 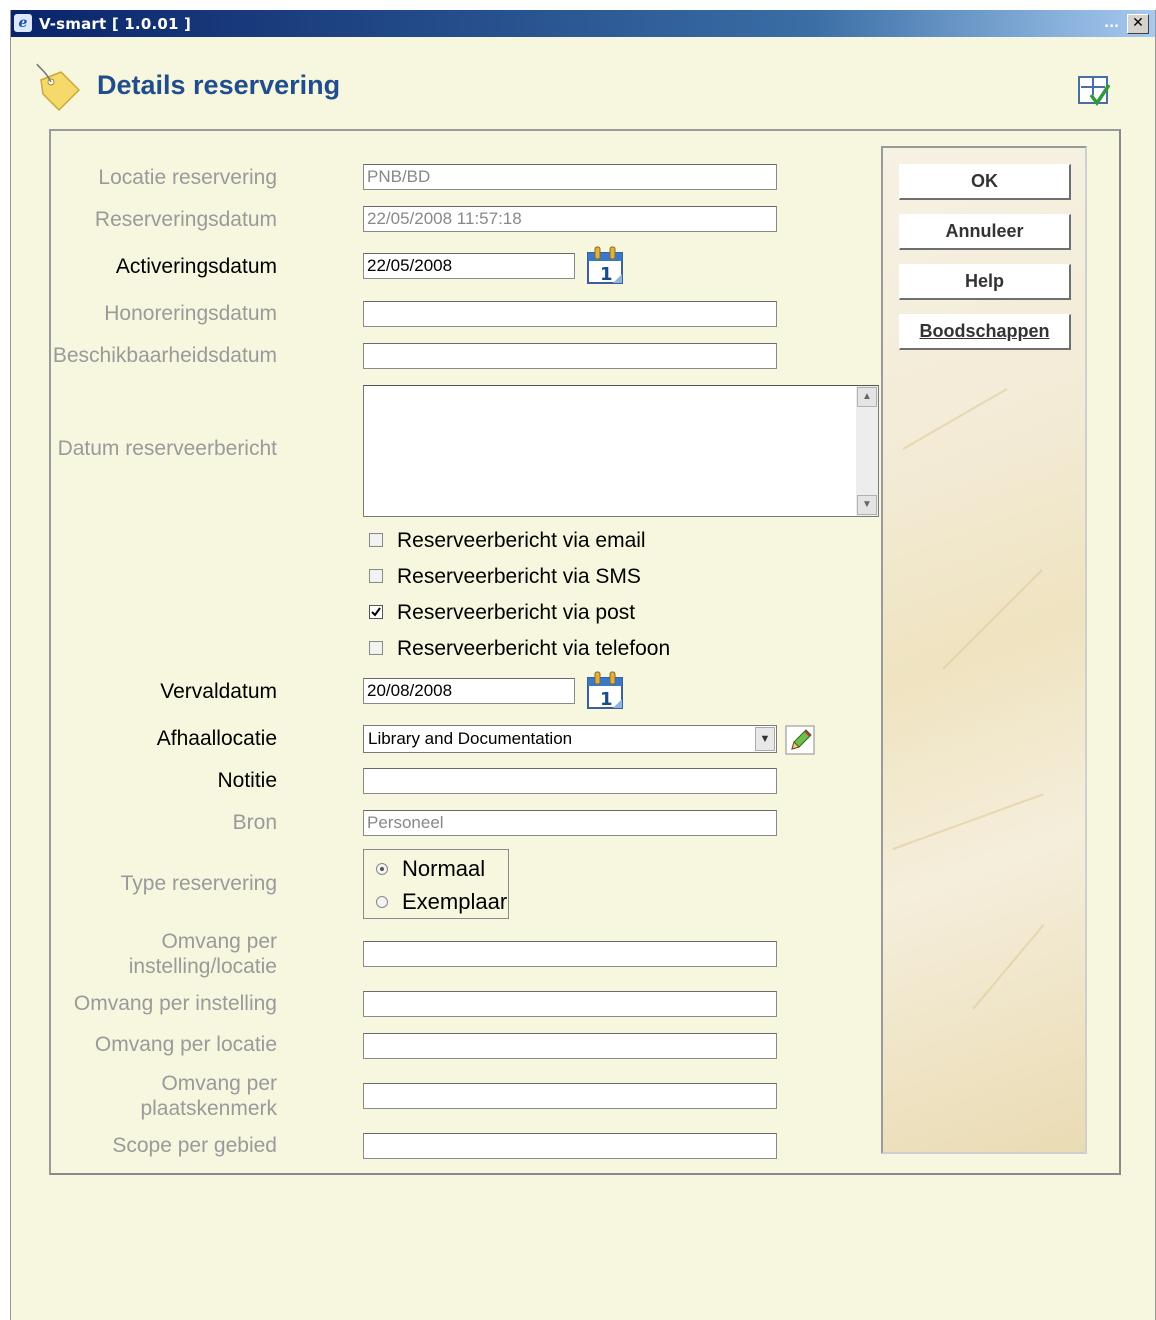 What do you see at coordinates (570, 356) in the screenshot?
I see `beschikbaarheidsdatum-field` at bounding box center [570, 356].